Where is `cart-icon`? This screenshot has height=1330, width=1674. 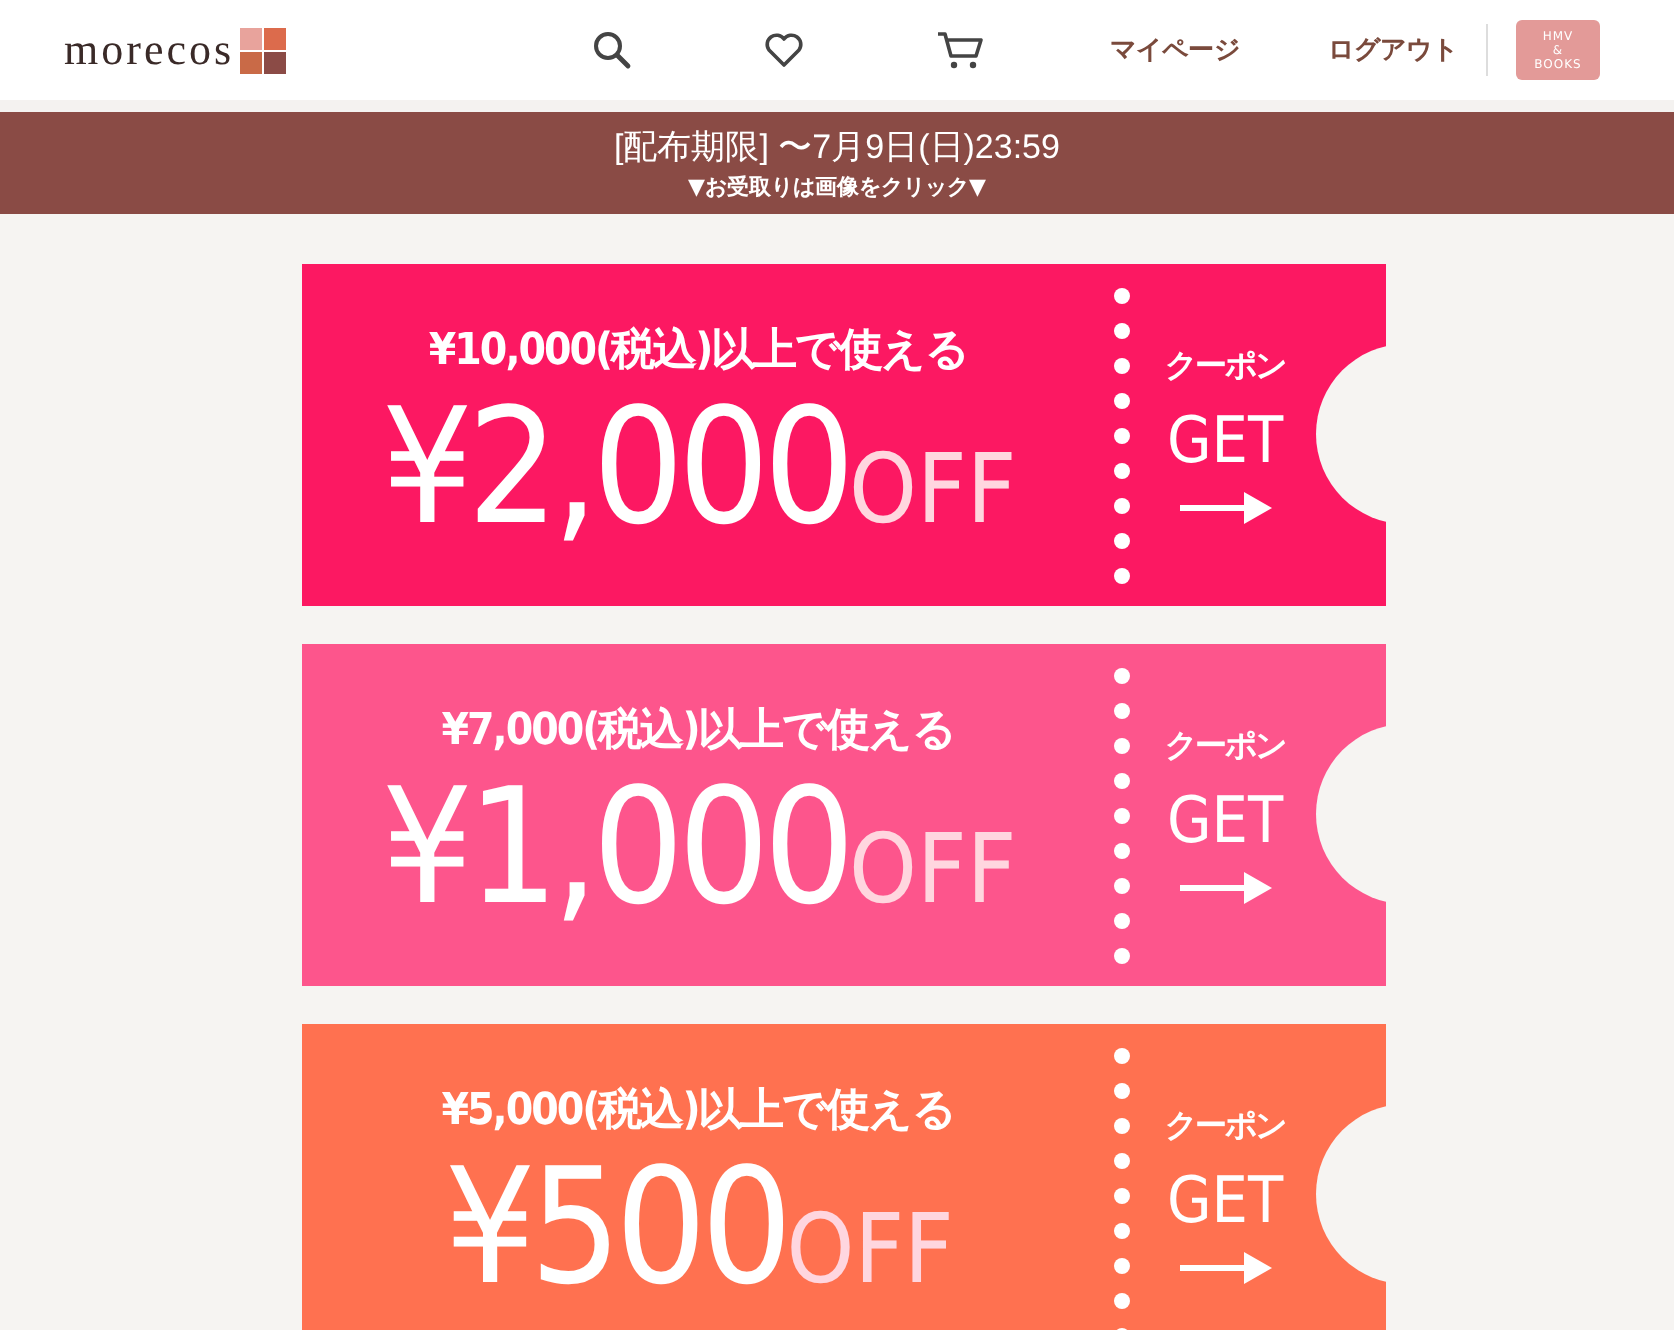
cart-icon is located at coordinates (960, 50).